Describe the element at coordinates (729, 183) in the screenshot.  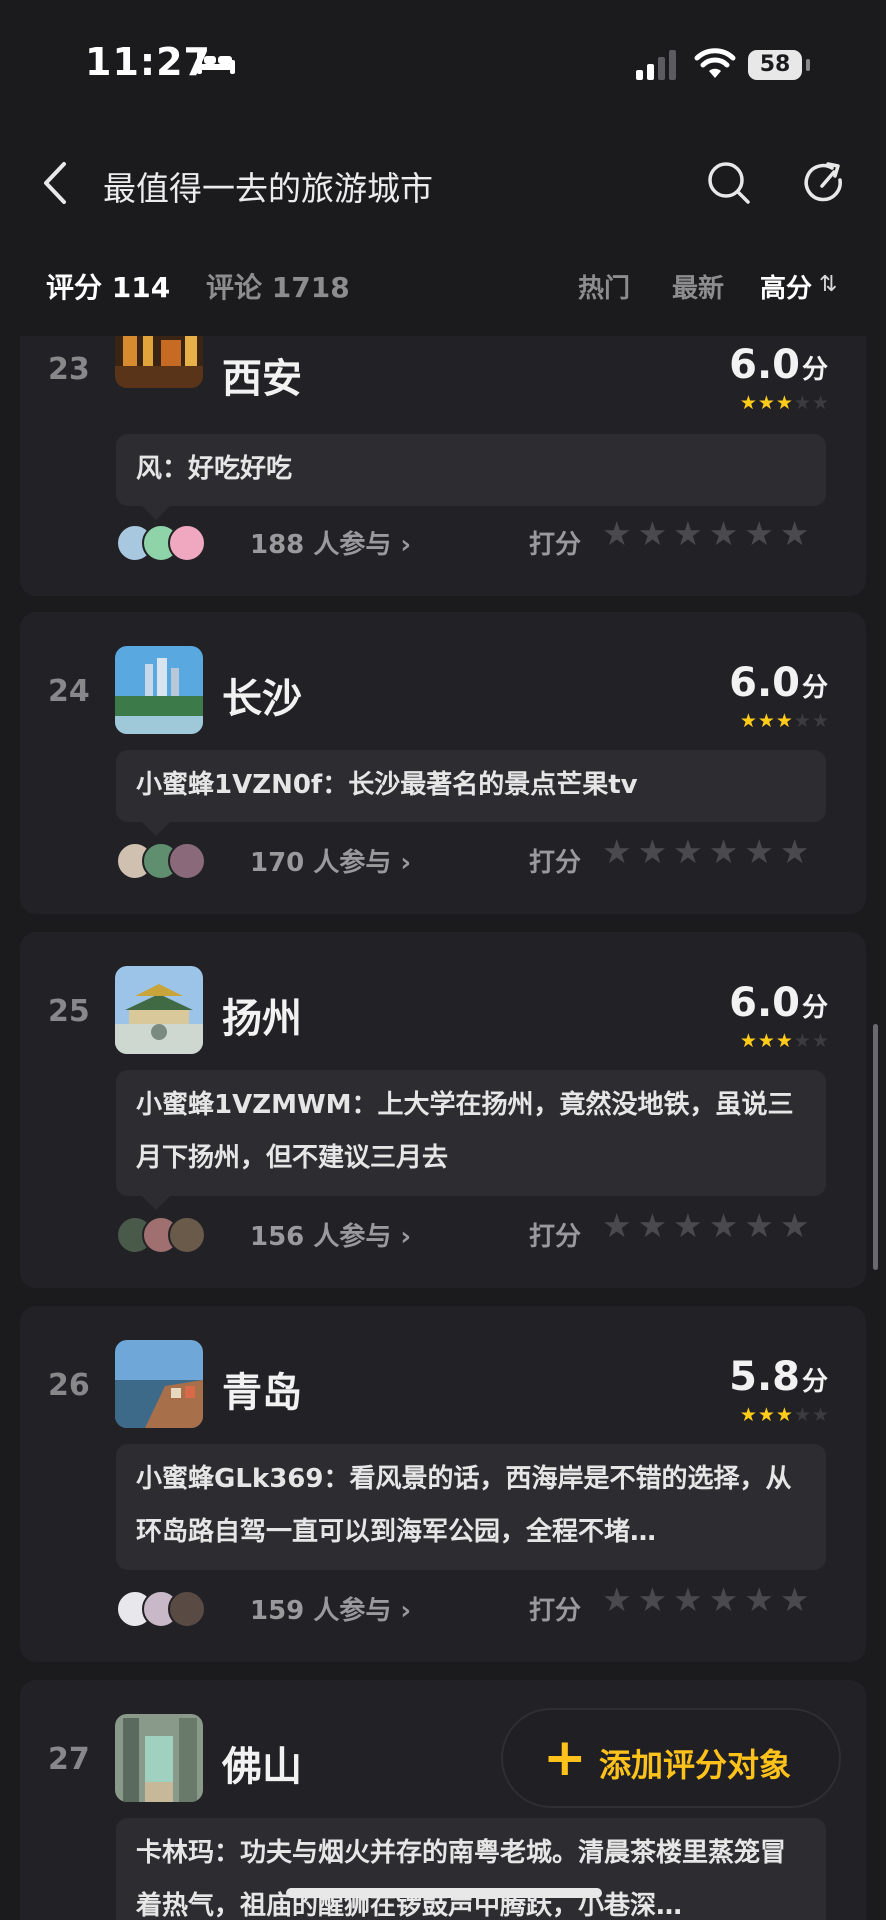
I see `search-icon` at that location.